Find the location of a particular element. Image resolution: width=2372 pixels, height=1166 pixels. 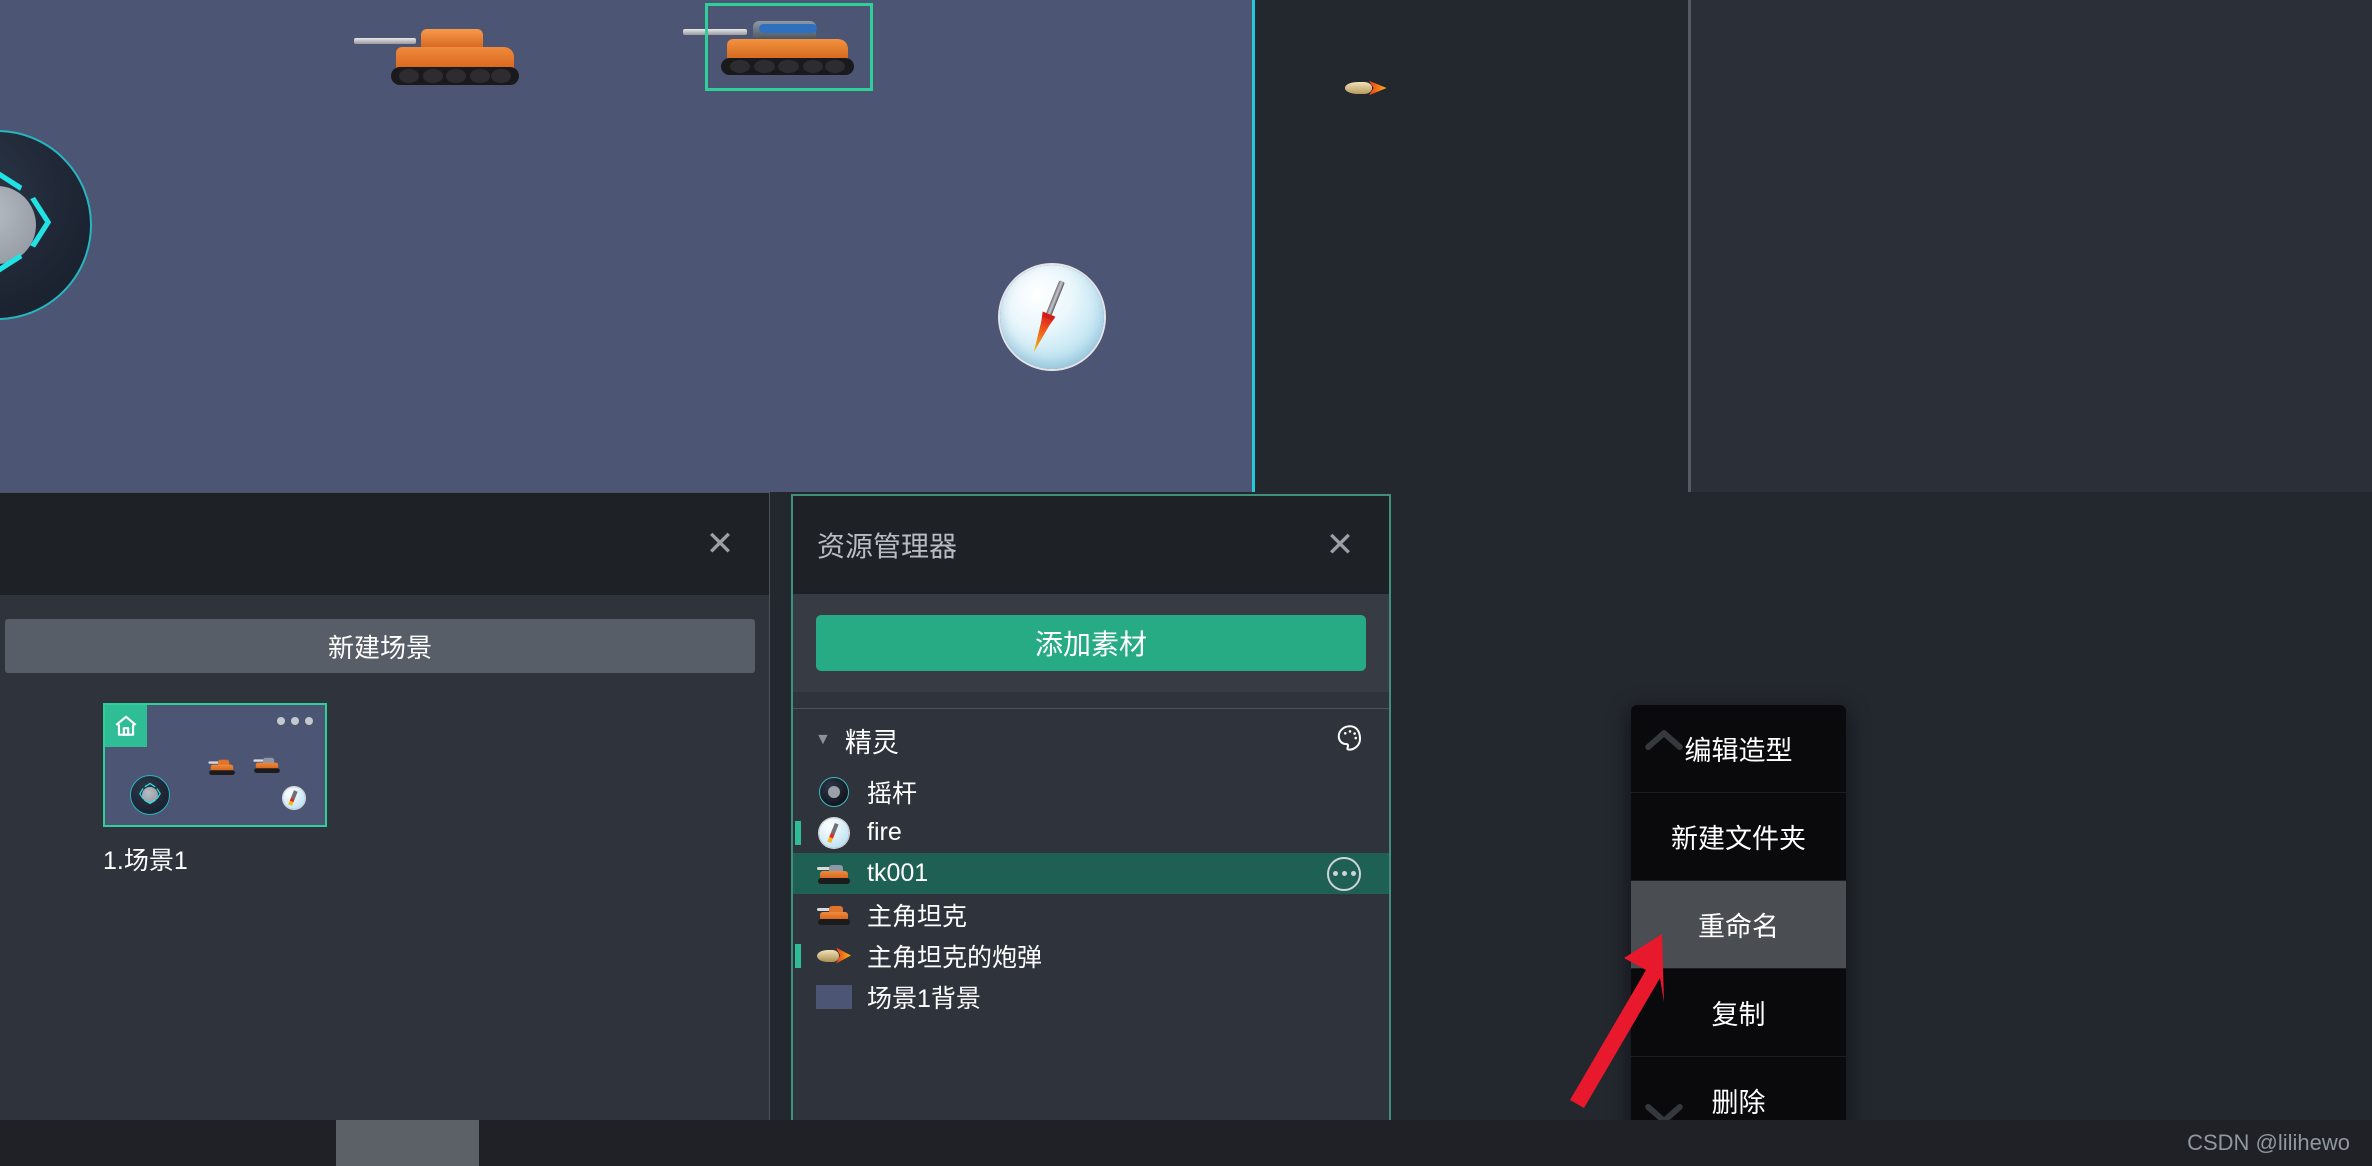

tank-wheels is located at coordinates (455, 76).